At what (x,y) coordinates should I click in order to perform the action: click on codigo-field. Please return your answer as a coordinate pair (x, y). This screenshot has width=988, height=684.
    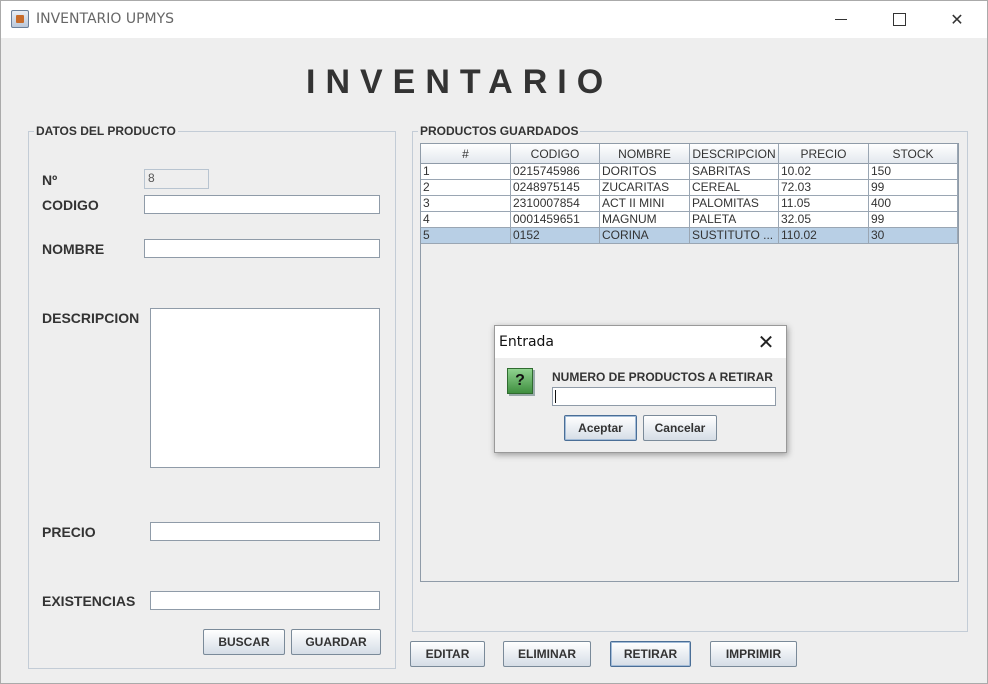
    Looking at the image, I should click on (262, 204).